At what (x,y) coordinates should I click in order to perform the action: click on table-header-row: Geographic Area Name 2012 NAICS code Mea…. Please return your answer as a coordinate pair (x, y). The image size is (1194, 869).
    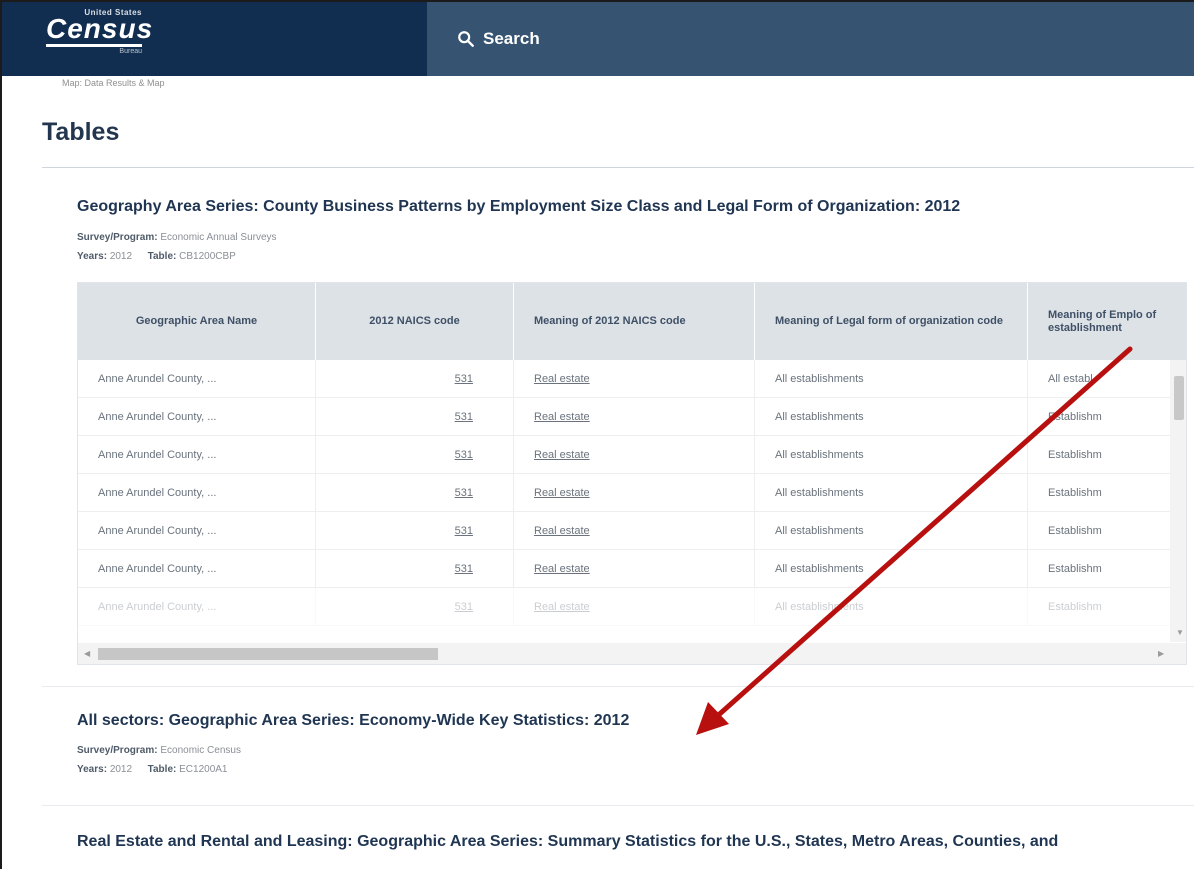
    Looking at the image, I should click on (632, 321).